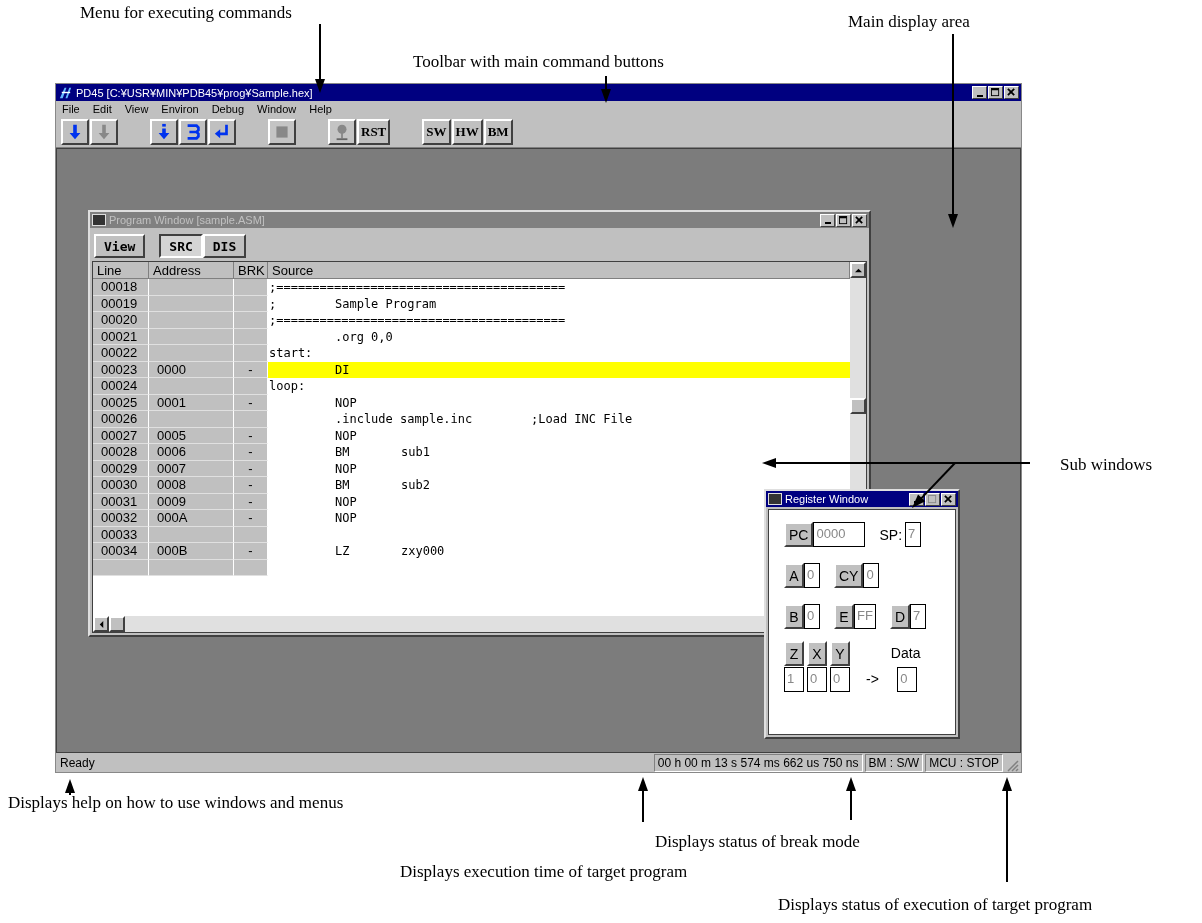  What do you see at coordinates (121, 287) in the screenshot?
I see `line-number: 00018` at bounding box center [121, 287].